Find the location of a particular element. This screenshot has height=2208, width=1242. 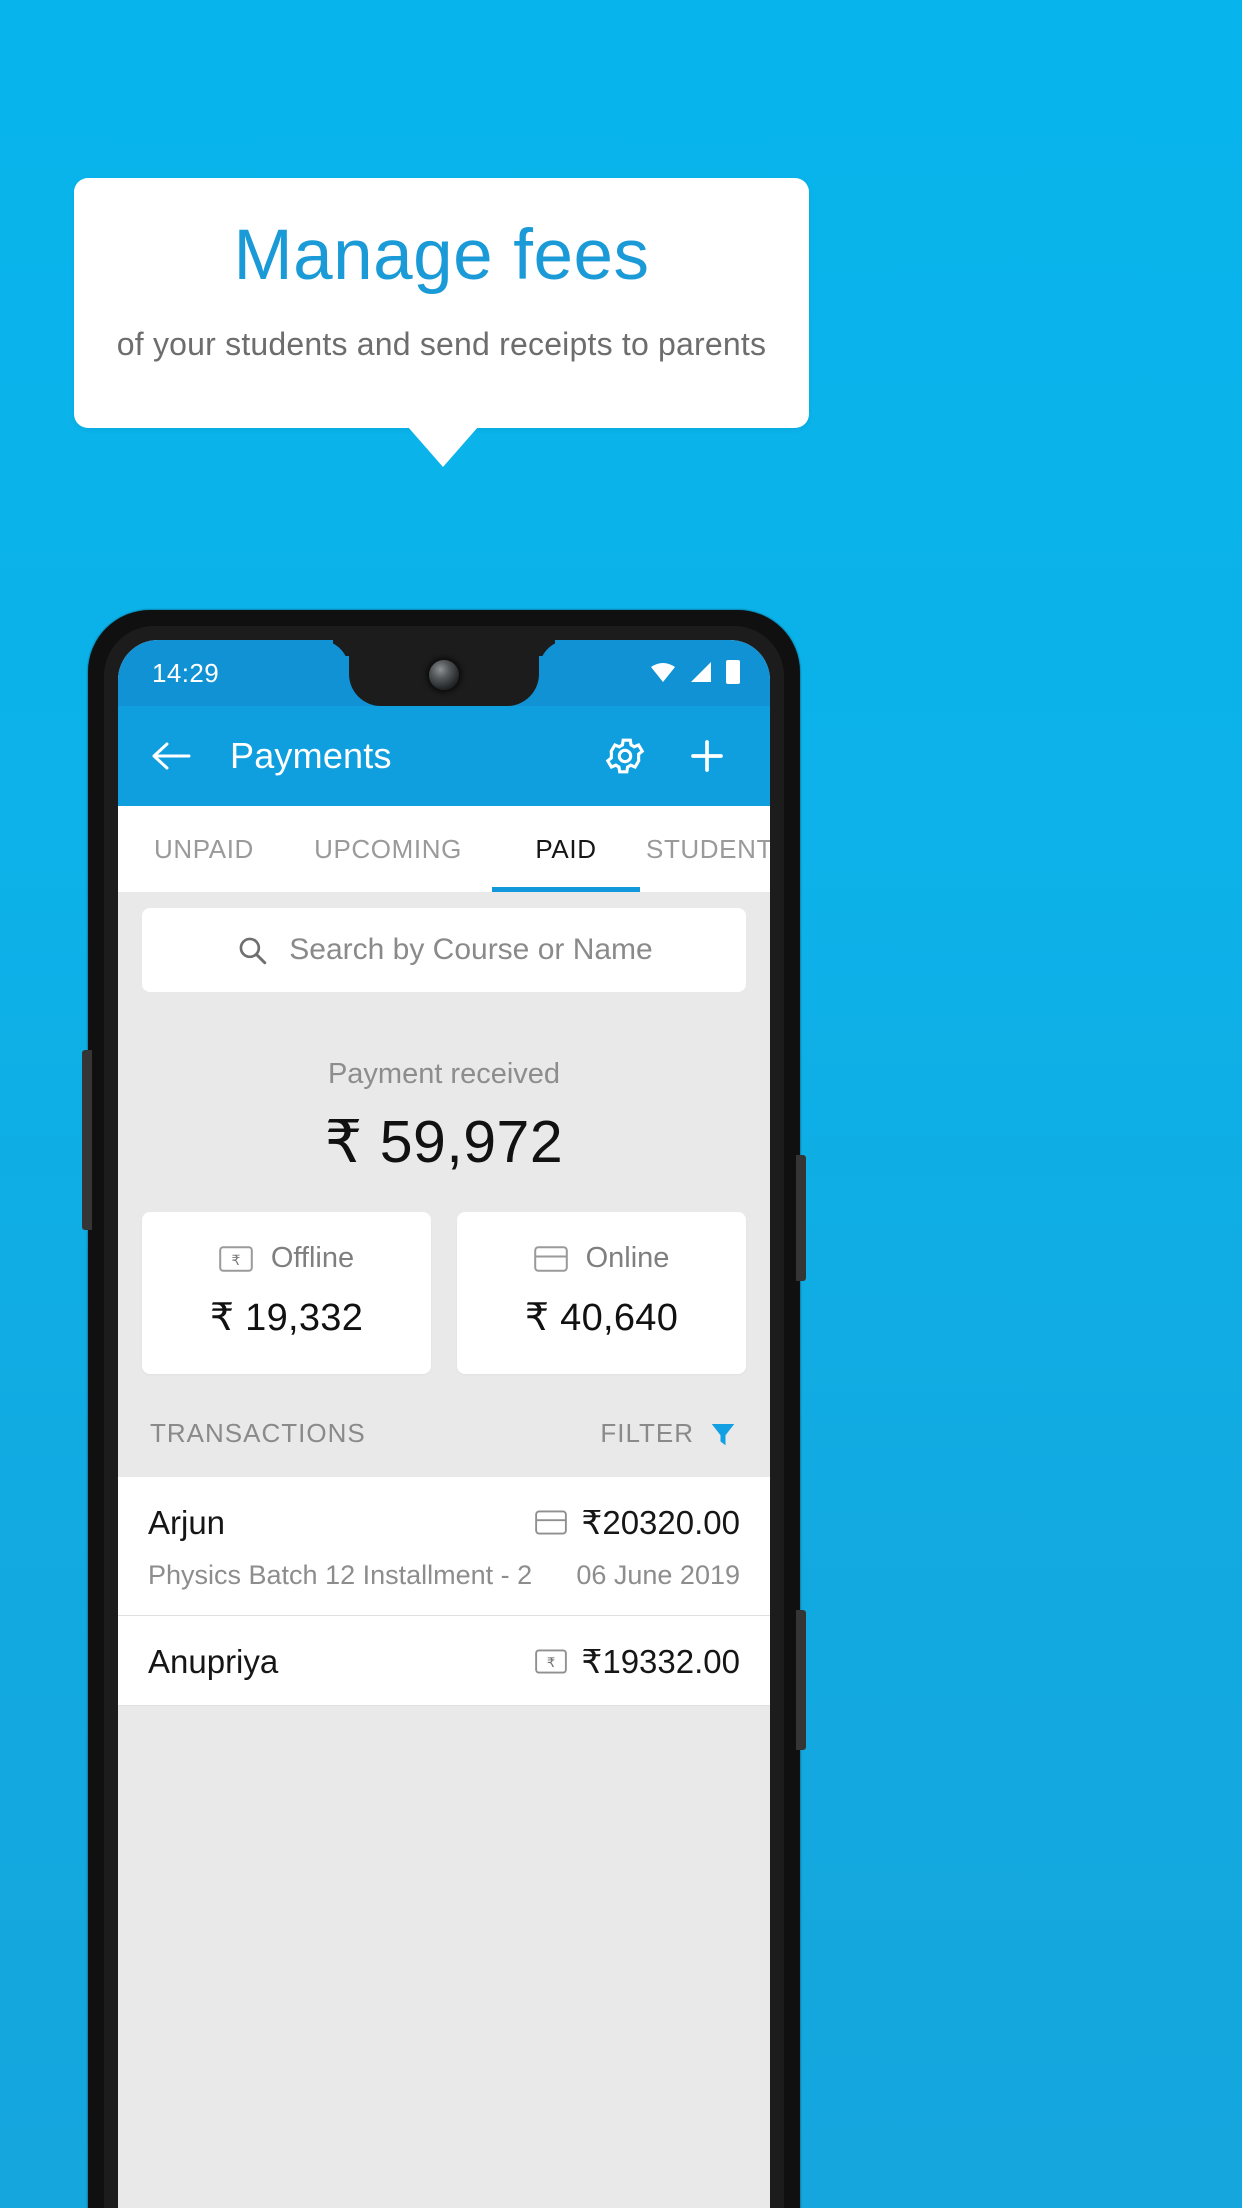

tab-bar: UNPAID UPCOMING PAID STUDENTS is located at coordinates (444, 849).